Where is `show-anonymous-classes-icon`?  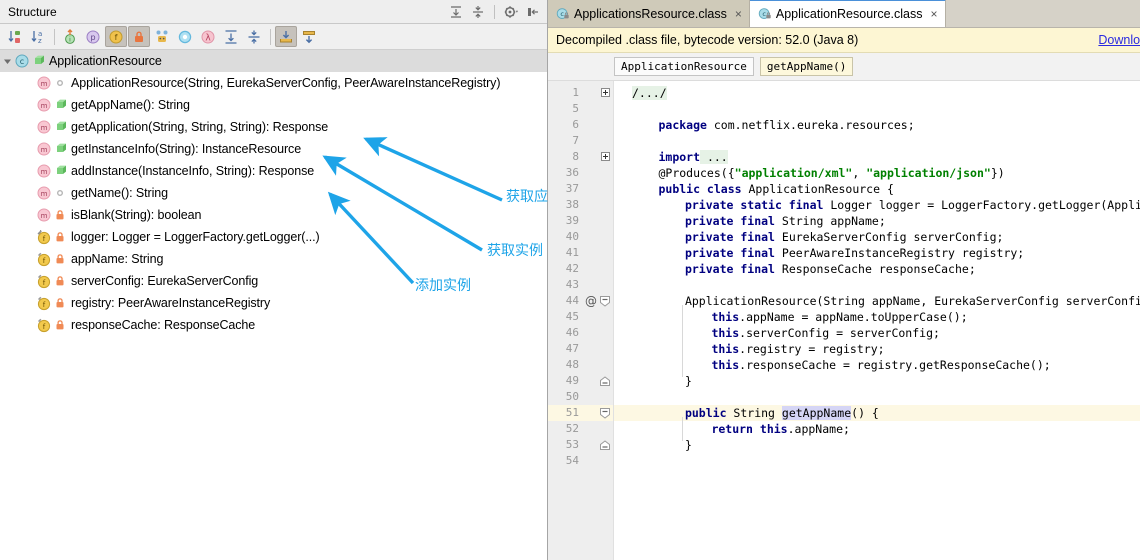
show-anonymous-classes-icon is located at coordinates (162, 36).